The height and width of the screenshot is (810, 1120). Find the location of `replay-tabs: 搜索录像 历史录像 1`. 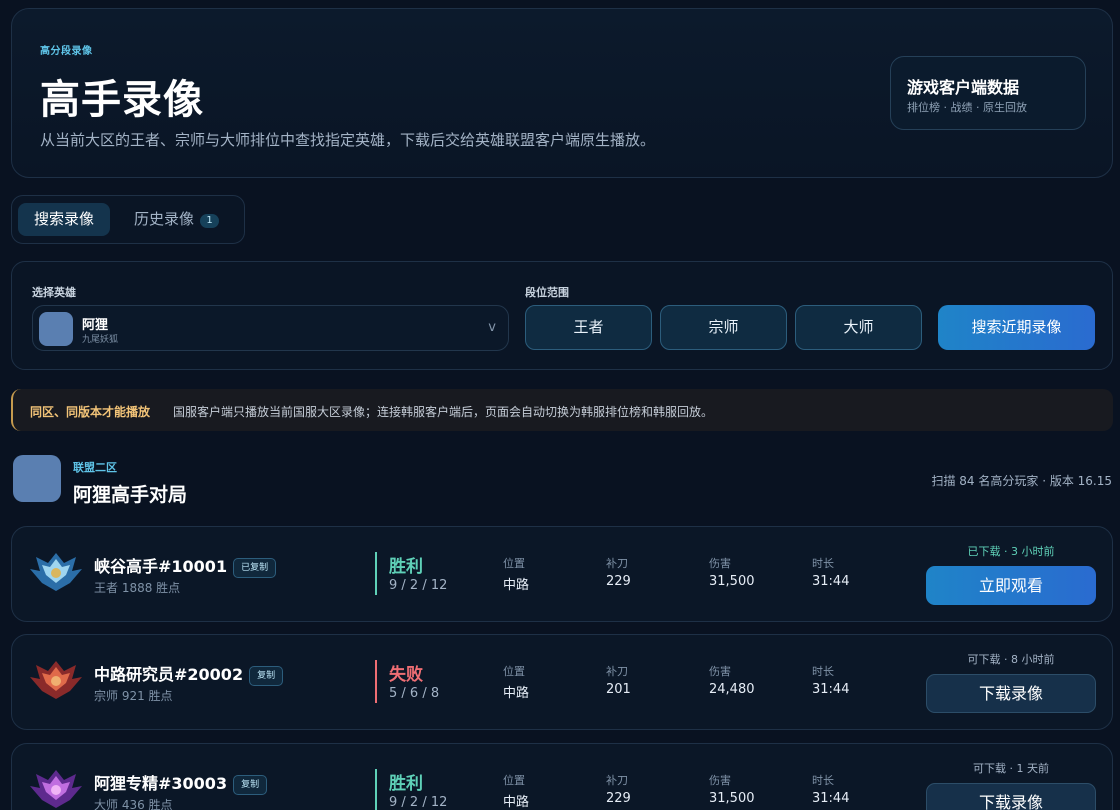

replay-tabs: 搜索录像 历史录像 1 is located at coordinates (128, 219).